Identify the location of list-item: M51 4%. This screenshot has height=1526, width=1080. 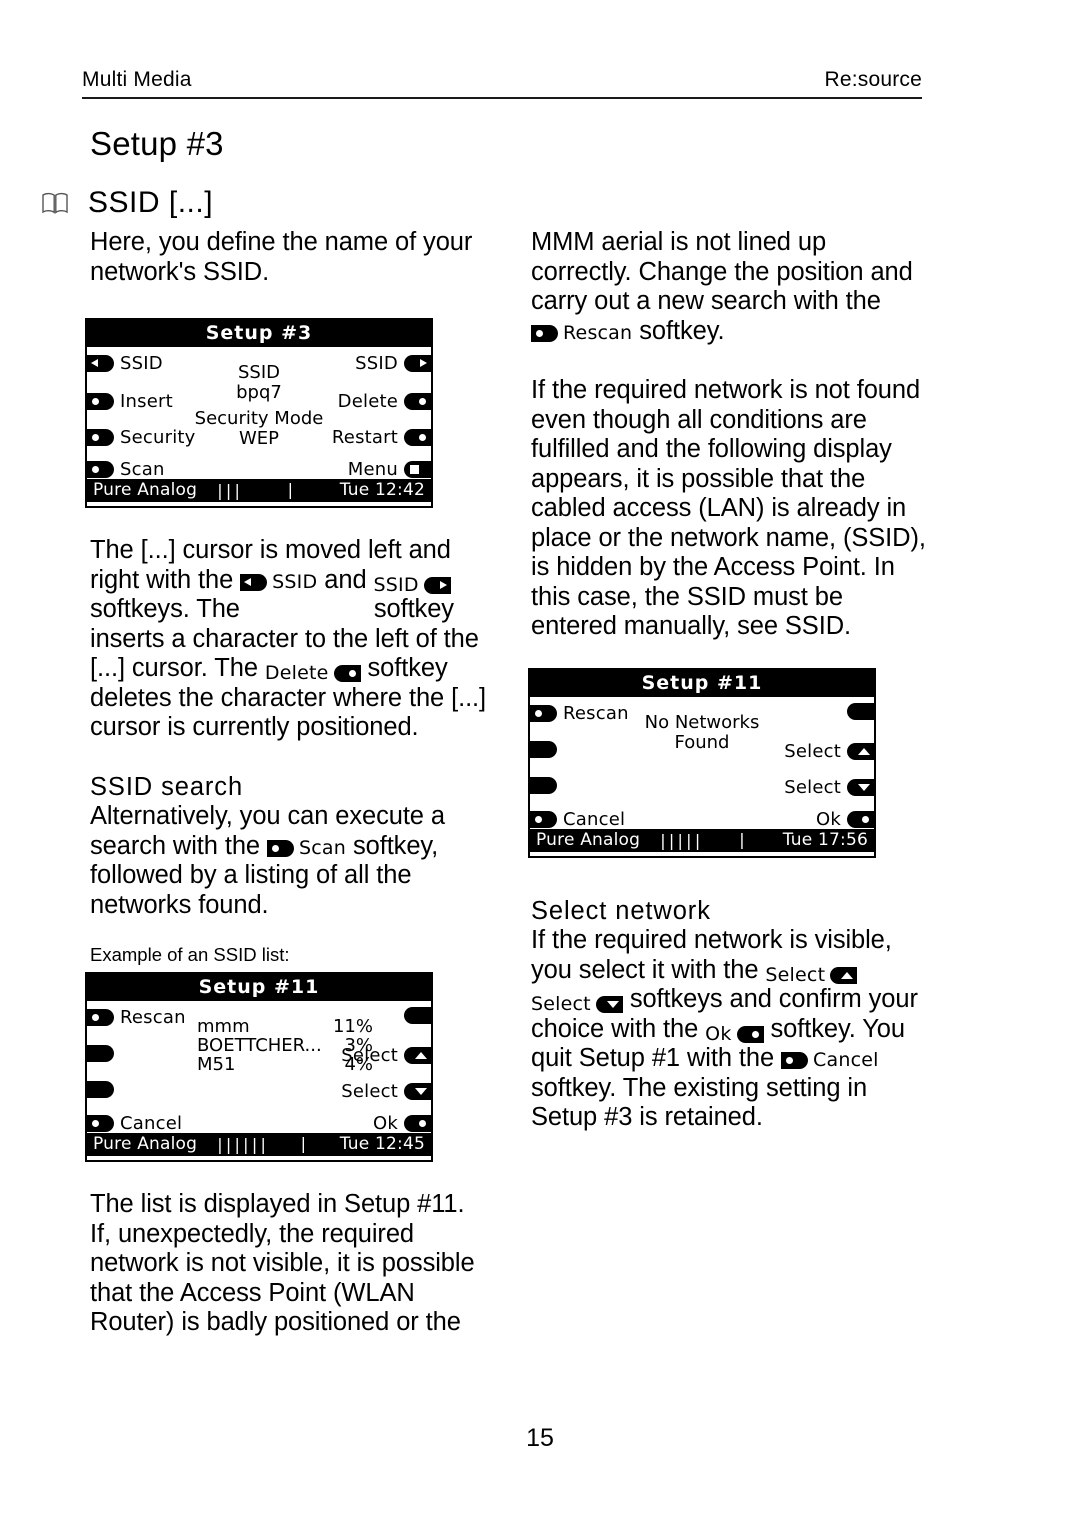
(285, 1064).